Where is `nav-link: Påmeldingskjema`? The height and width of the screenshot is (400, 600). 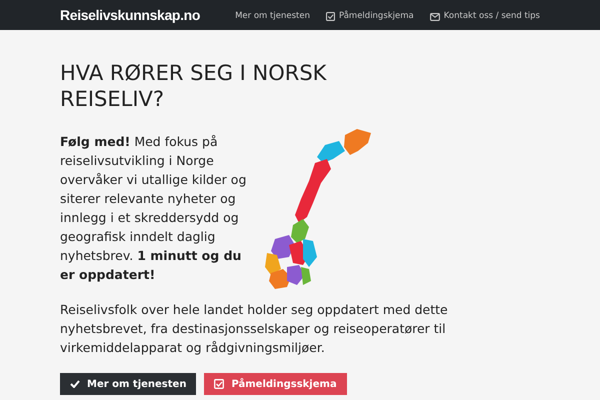 nav-link: Påmeldingskjema is located at coordinates (370, 16).